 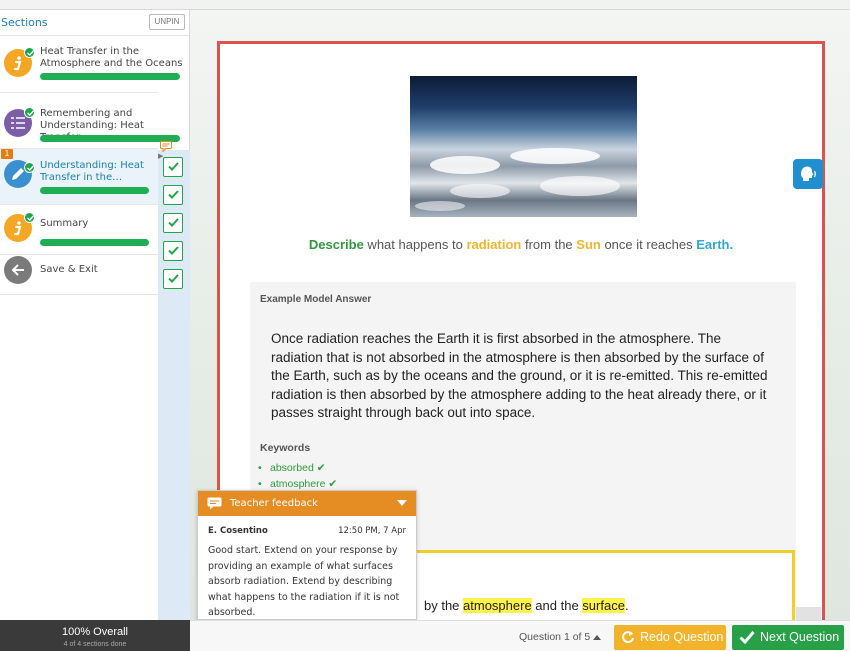 I want to click on question-text: from the, so click(x=549, y=244).